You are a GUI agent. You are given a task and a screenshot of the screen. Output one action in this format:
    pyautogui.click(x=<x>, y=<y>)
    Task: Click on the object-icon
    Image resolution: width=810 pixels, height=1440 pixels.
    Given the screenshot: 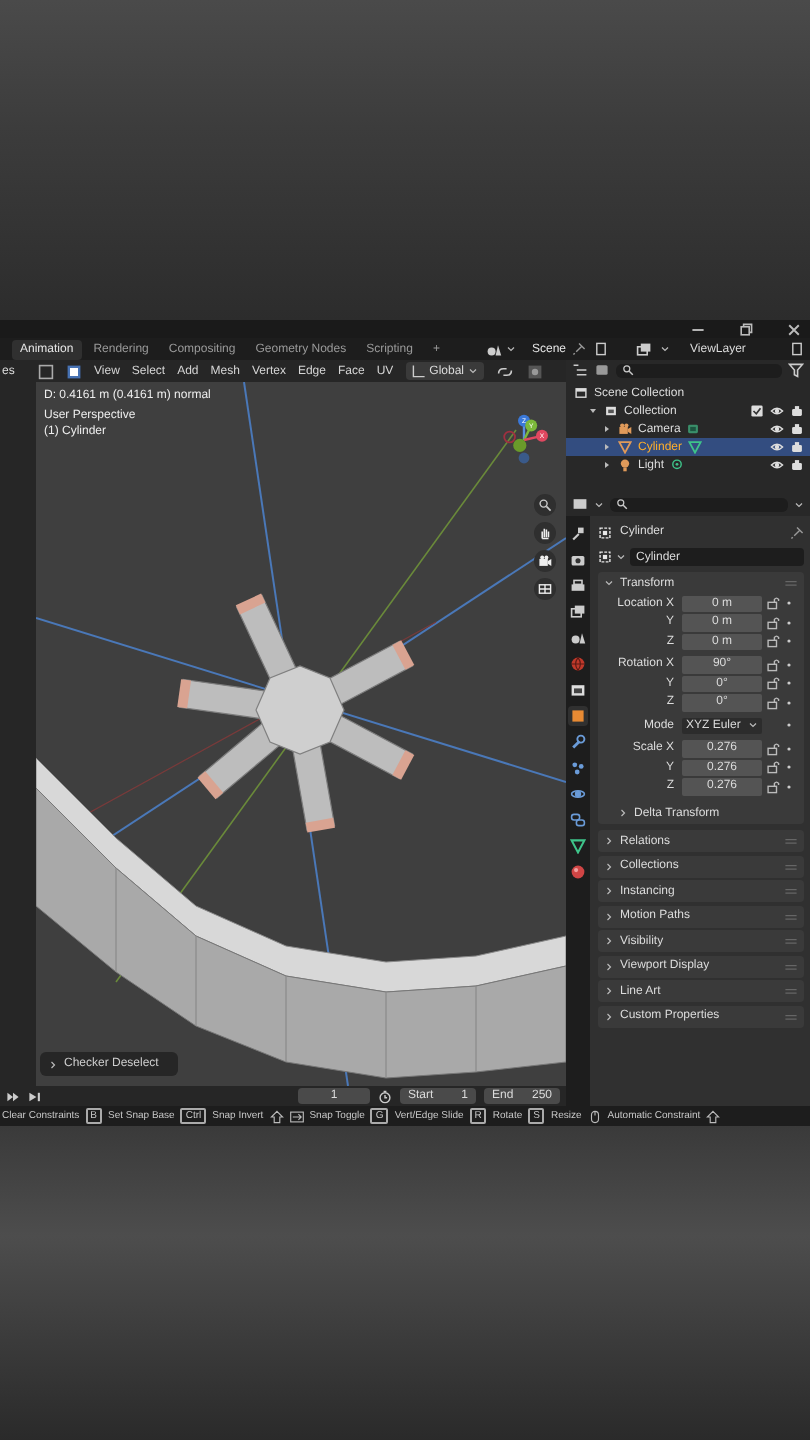 What is the action you would take?
    pyautogui.click(x=605, y=557)
    